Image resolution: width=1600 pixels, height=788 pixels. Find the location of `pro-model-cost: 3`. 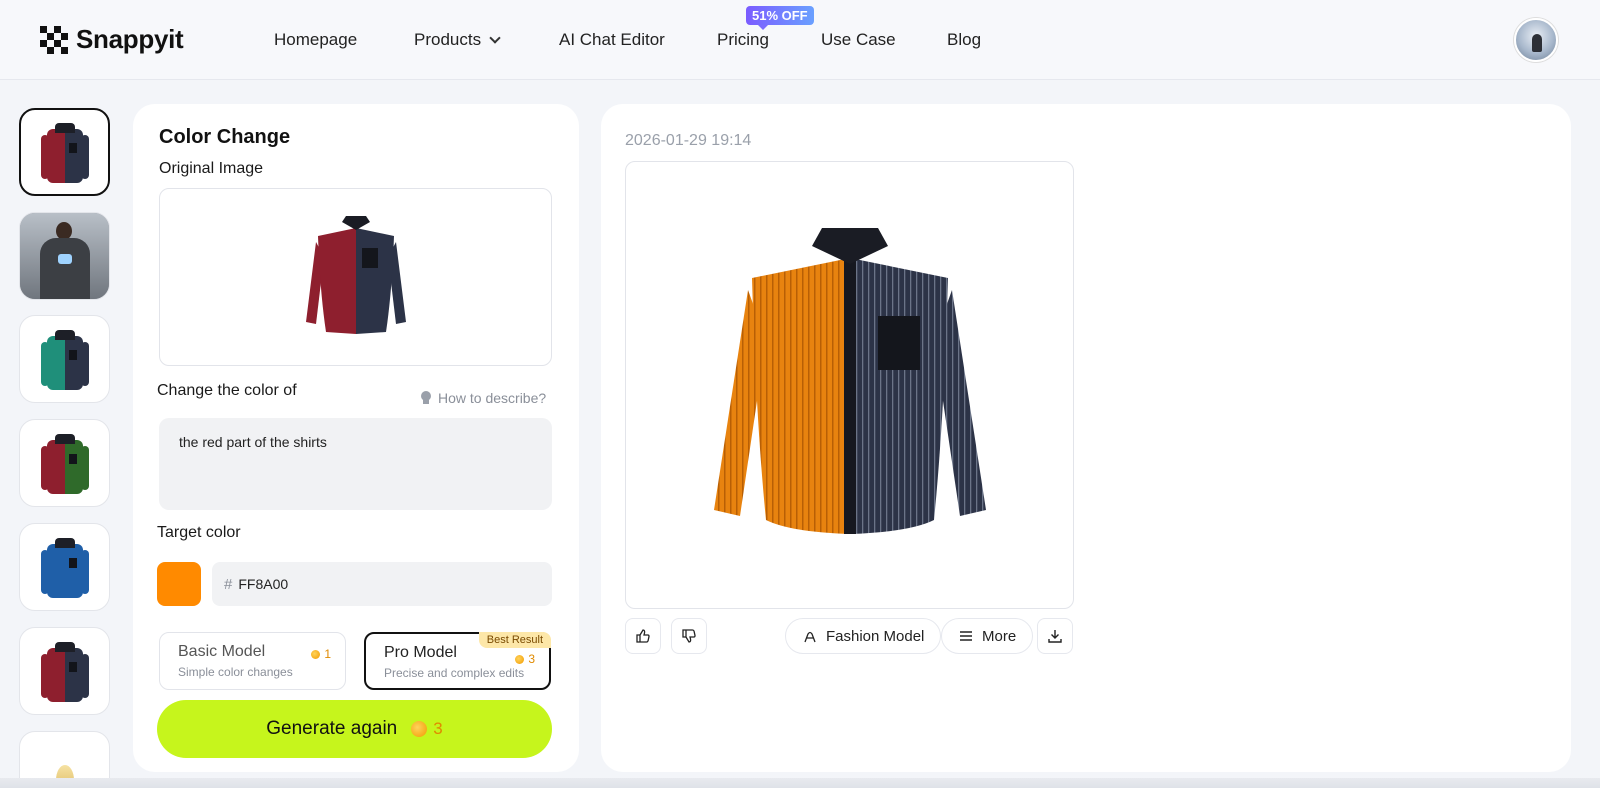

pro-model-cost: 3 is located at coordinates (525, 659).